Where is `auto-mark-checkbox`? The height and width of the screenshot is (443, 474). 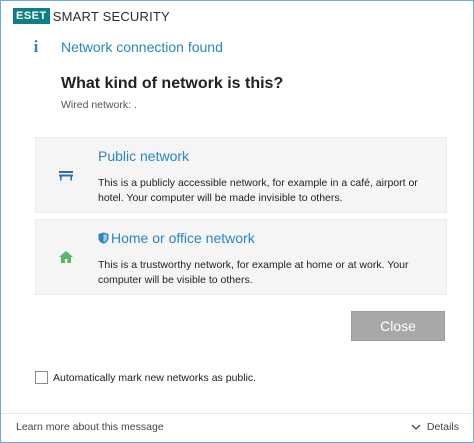 auto-mark-checkbox is located at coordinates (41, 377).